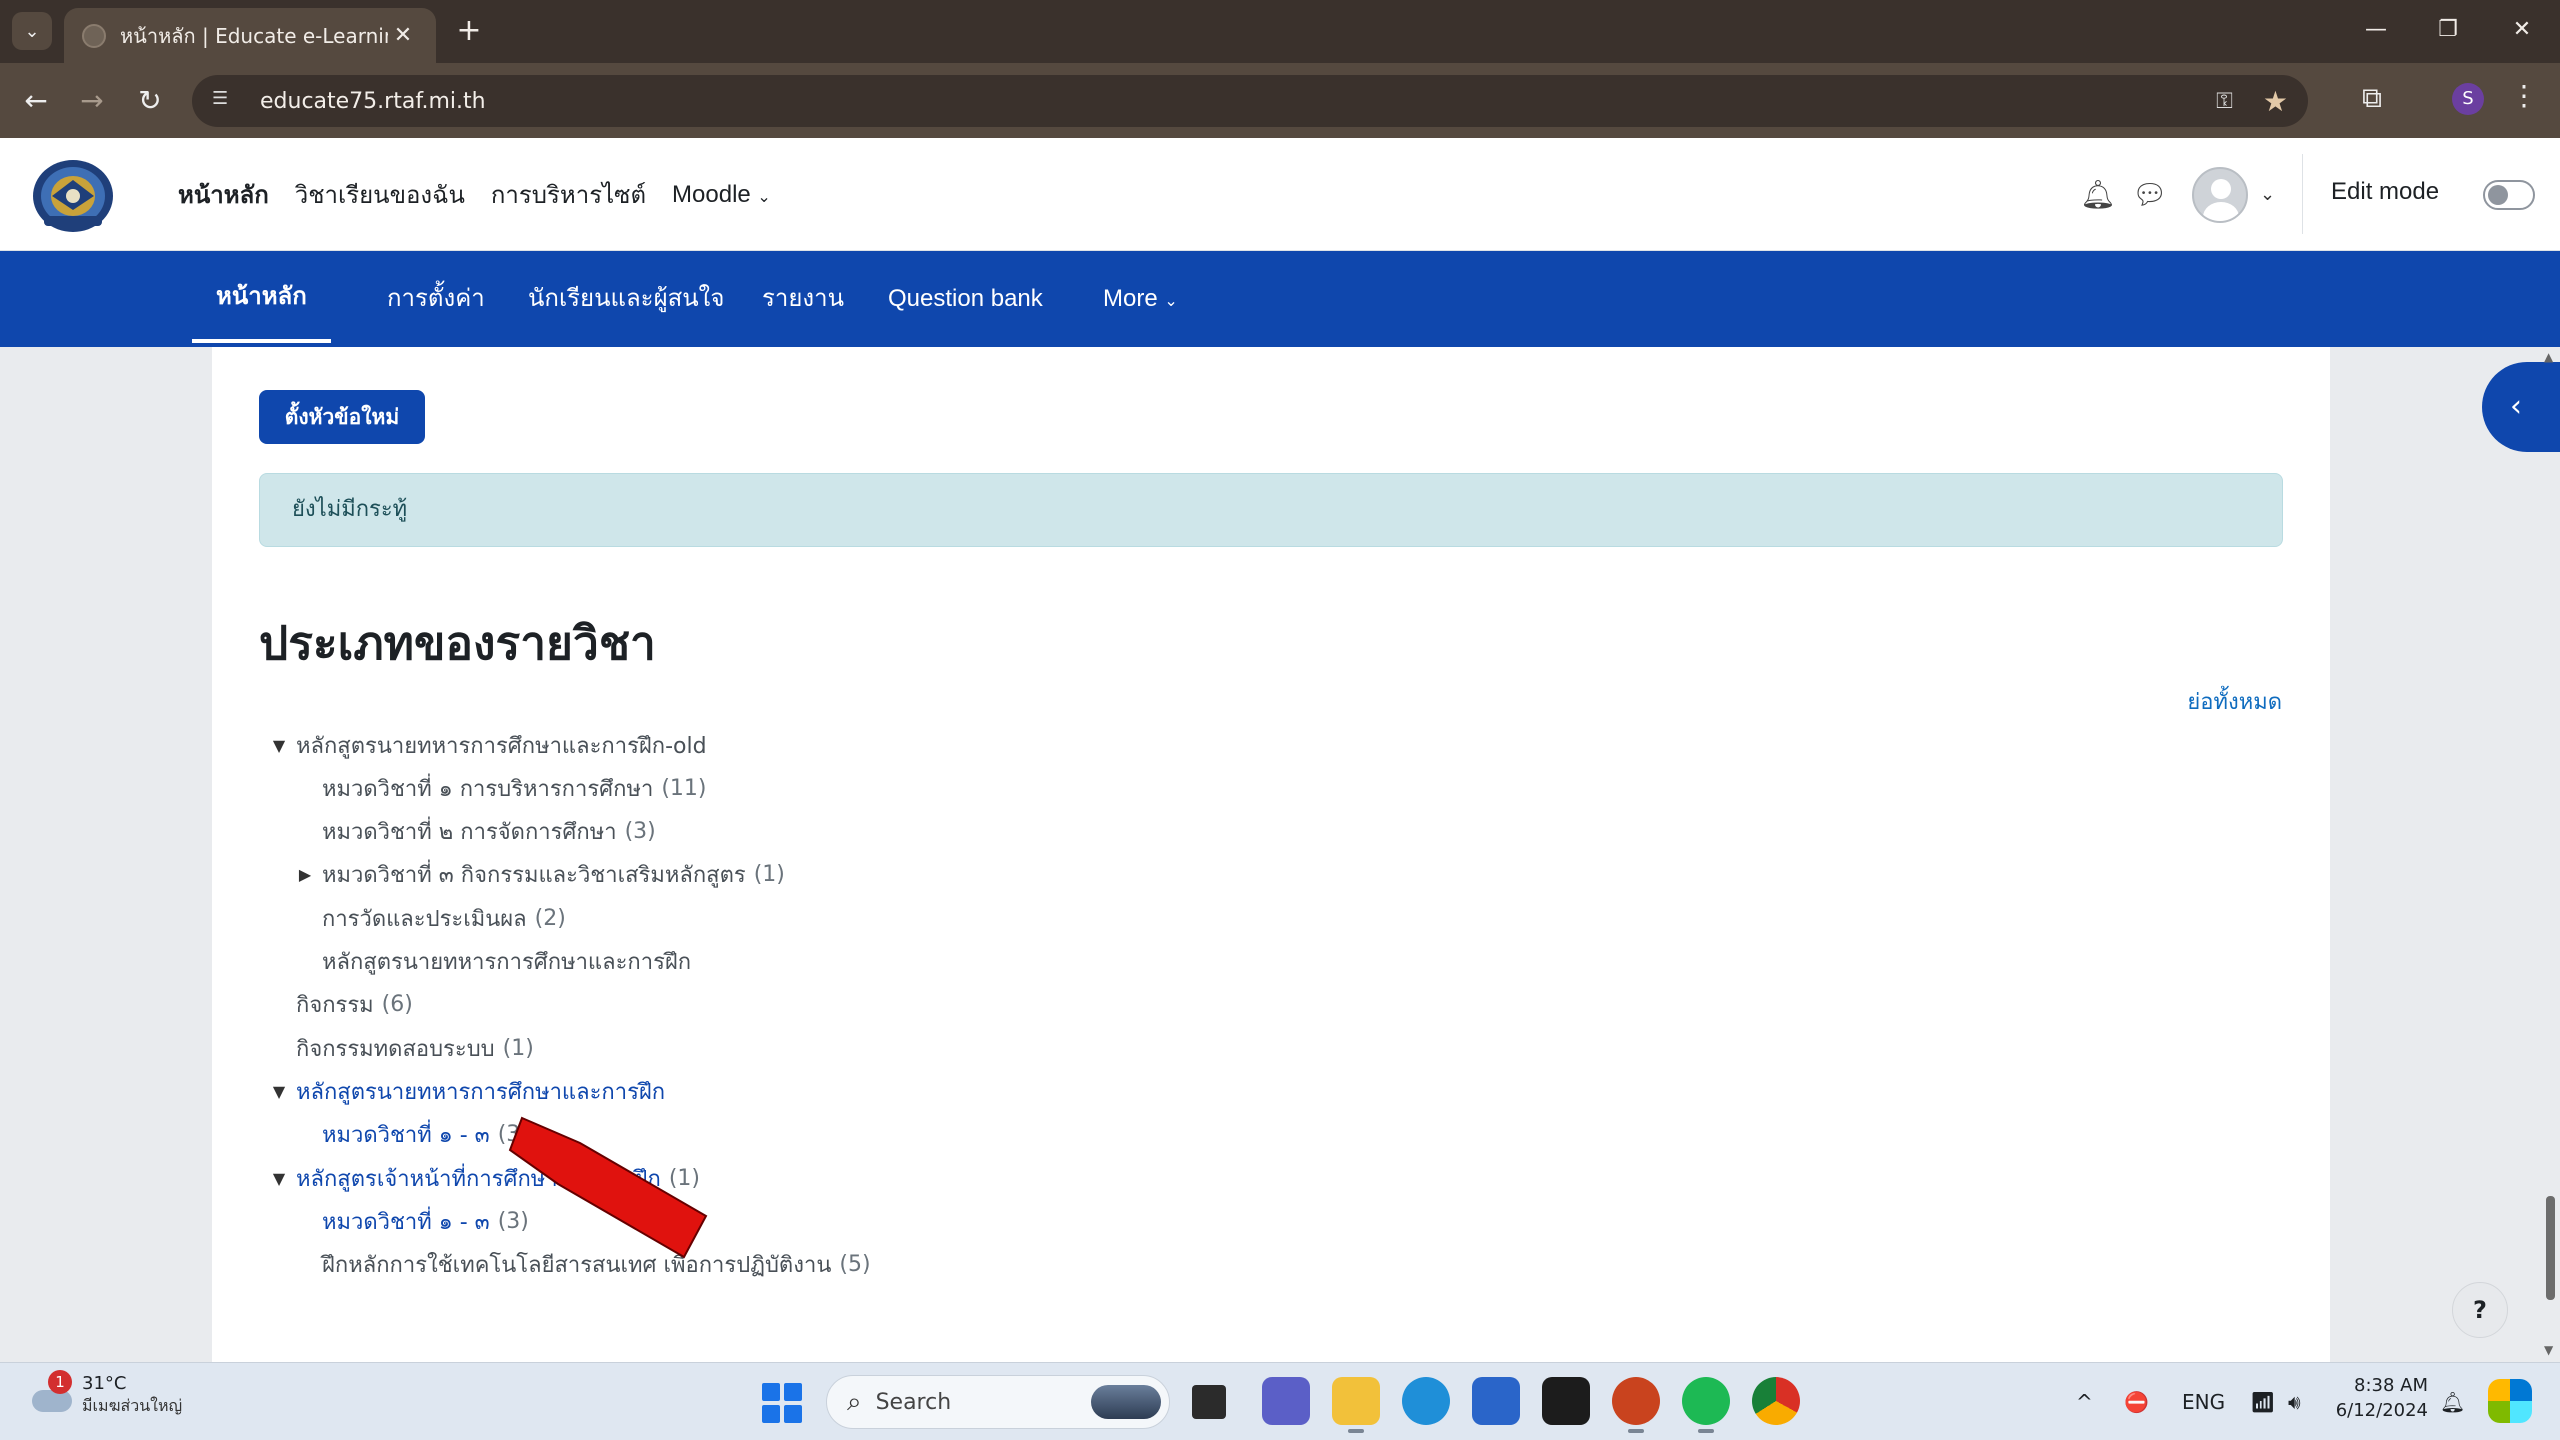 Image resolution: width=2560 pixels, height=1440 pixels. I want to click on notifications-bell-icon: 🔔︎, so click(2452, 1401).